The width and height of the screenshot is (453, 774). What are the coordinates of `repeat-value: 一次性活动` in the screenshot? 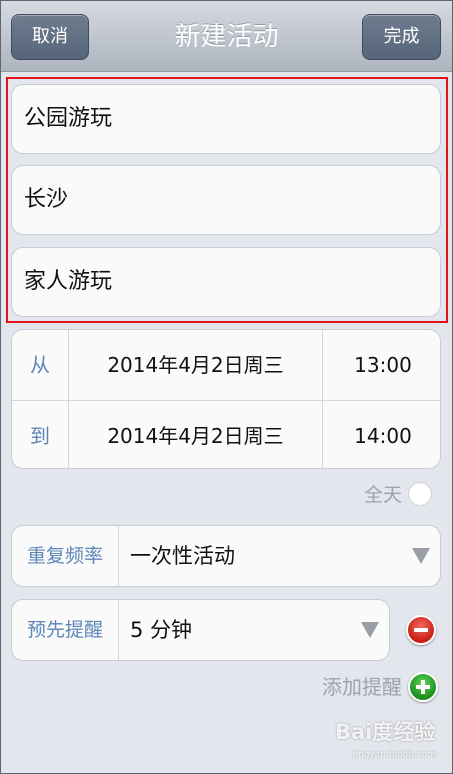 It's located at (182, 556).